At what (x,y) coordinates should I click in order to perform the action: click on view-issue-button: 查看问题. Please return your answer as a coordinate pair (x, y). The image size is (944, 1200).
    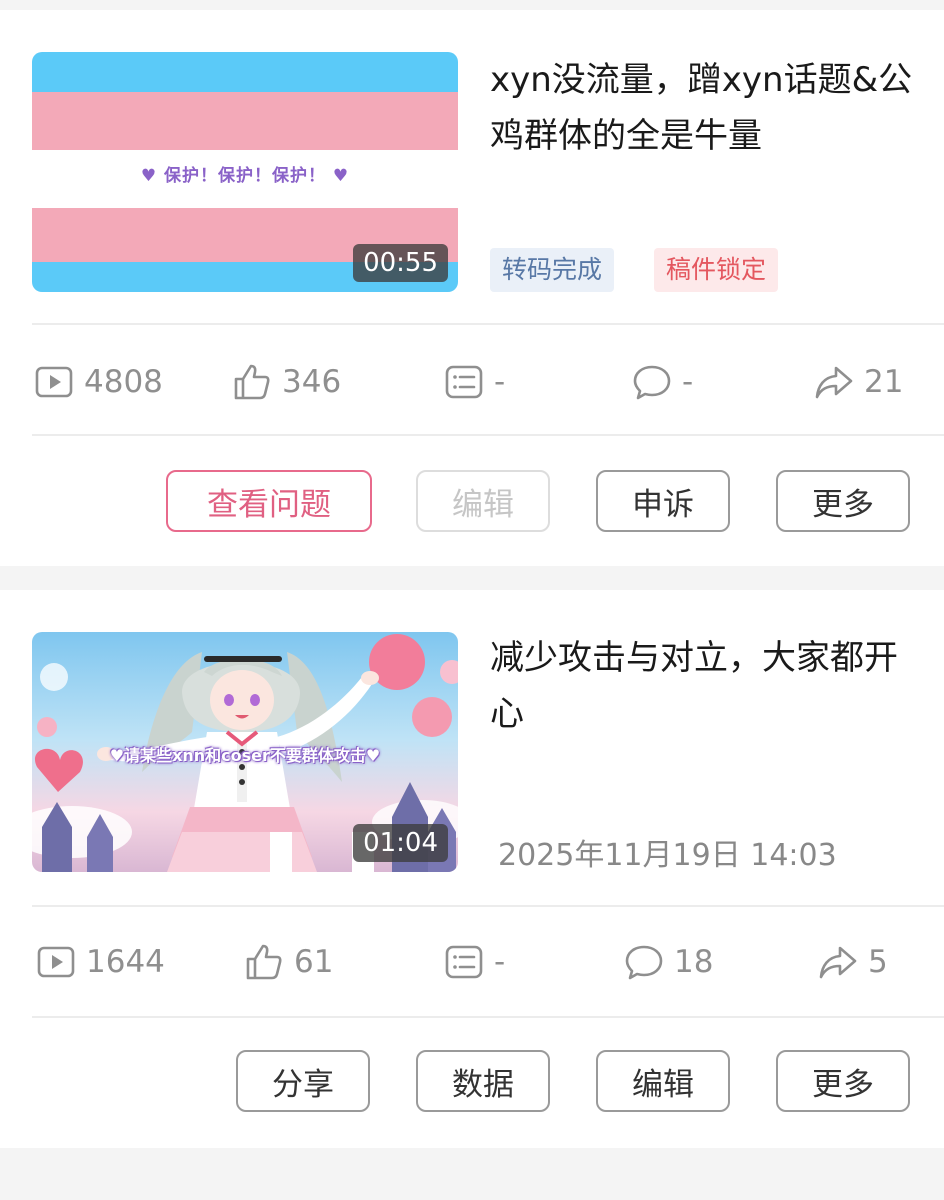
    Looking at the image, I should click on (269, 501).